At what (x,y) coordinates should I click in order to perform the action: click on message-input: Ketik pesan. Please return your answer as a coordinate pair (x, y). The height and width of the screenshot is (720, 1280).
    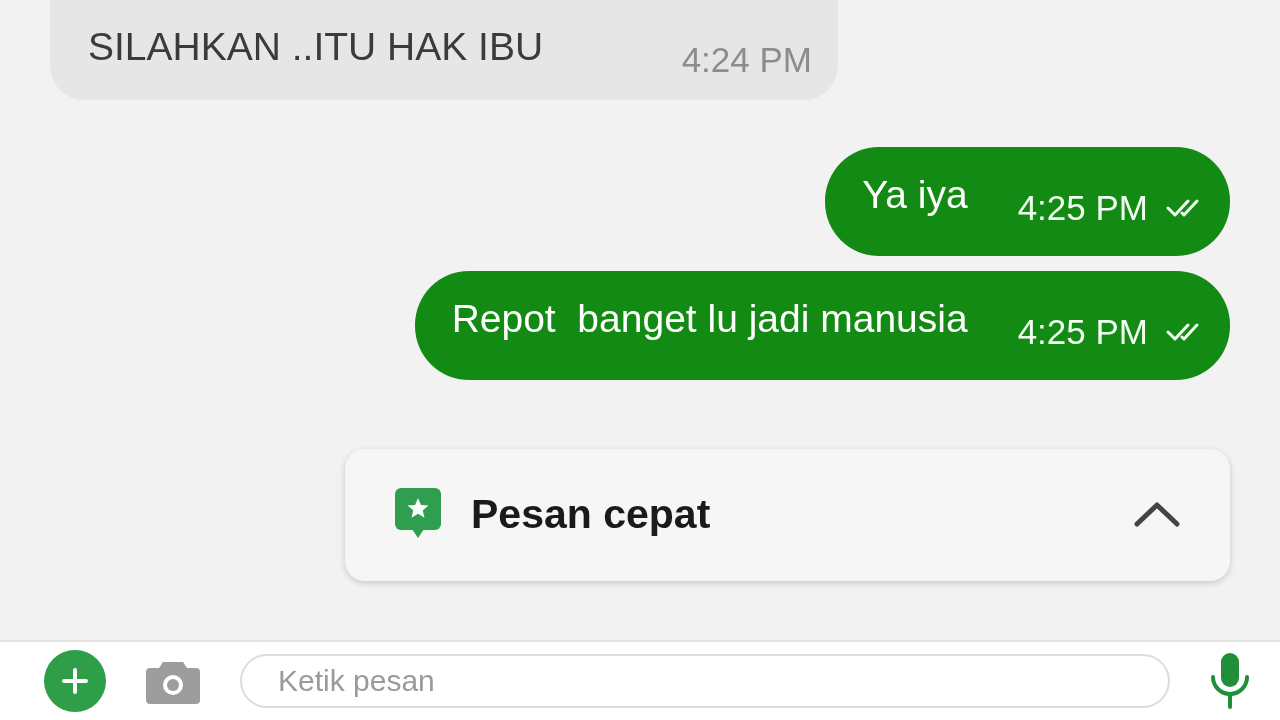
    Looking at the image, I should click on (705, 681).